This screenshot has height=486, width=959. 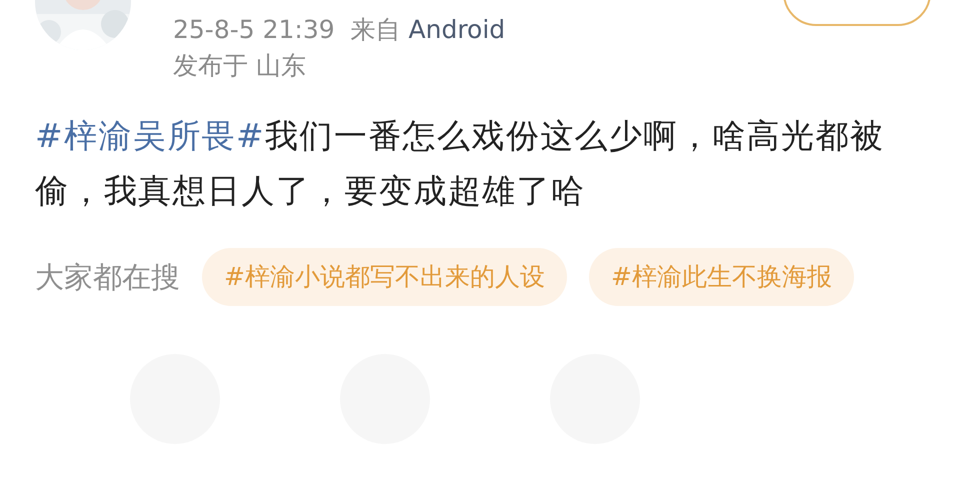 What do you see at coordinates (721, 277) in the screenshot?
I see `trending-tag: #梓渝此生不换海报` at bounding box center [721, 277].